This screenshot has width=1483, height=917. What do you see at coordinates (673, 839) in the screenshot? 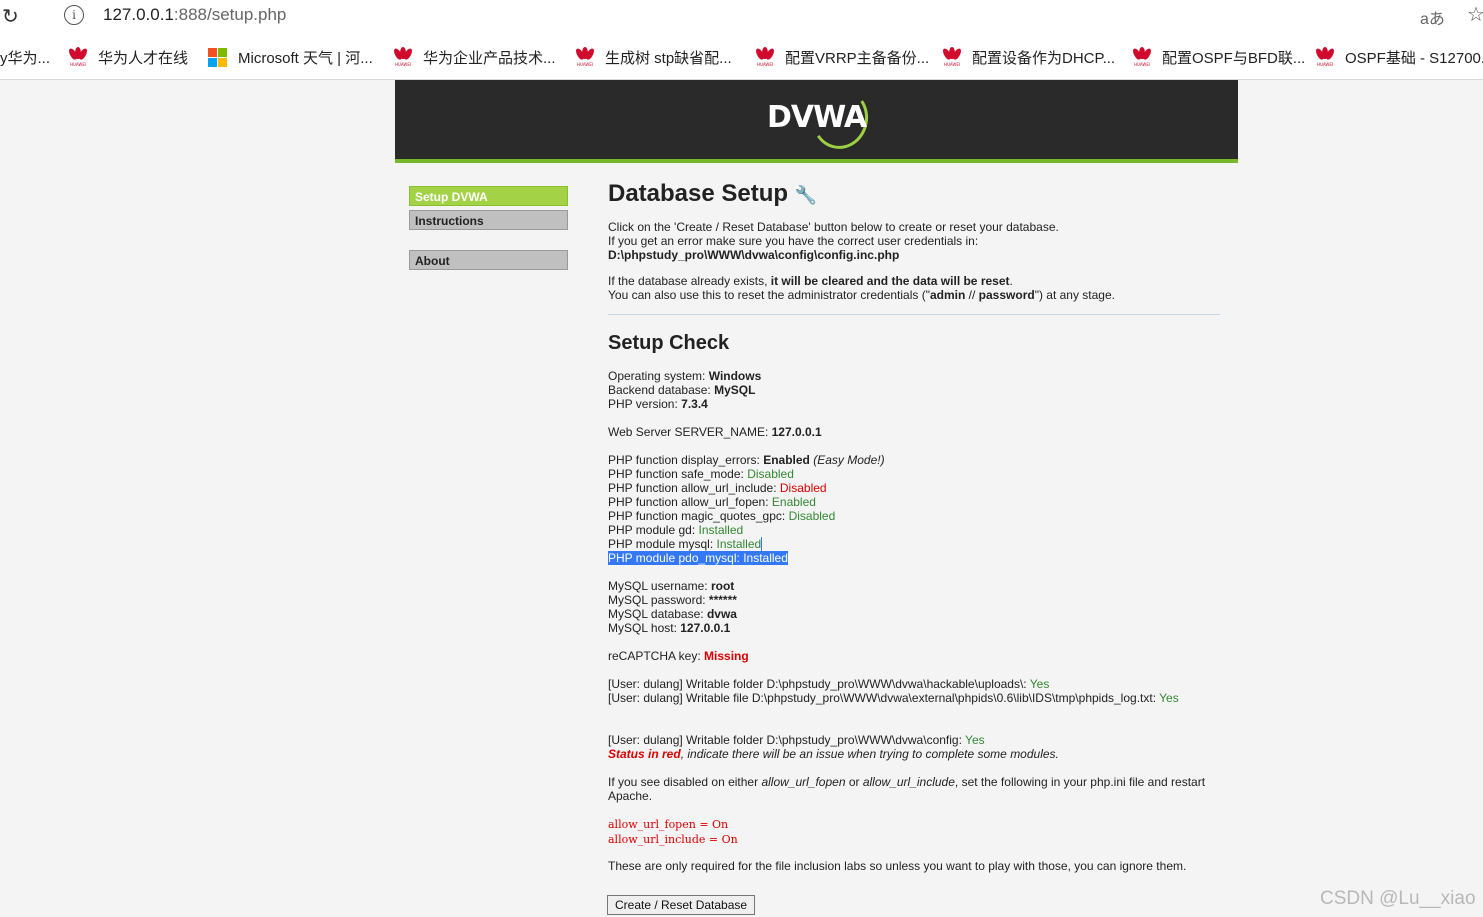
I see `code-line: allow_url_include = On` at bounding box center [673, 839].